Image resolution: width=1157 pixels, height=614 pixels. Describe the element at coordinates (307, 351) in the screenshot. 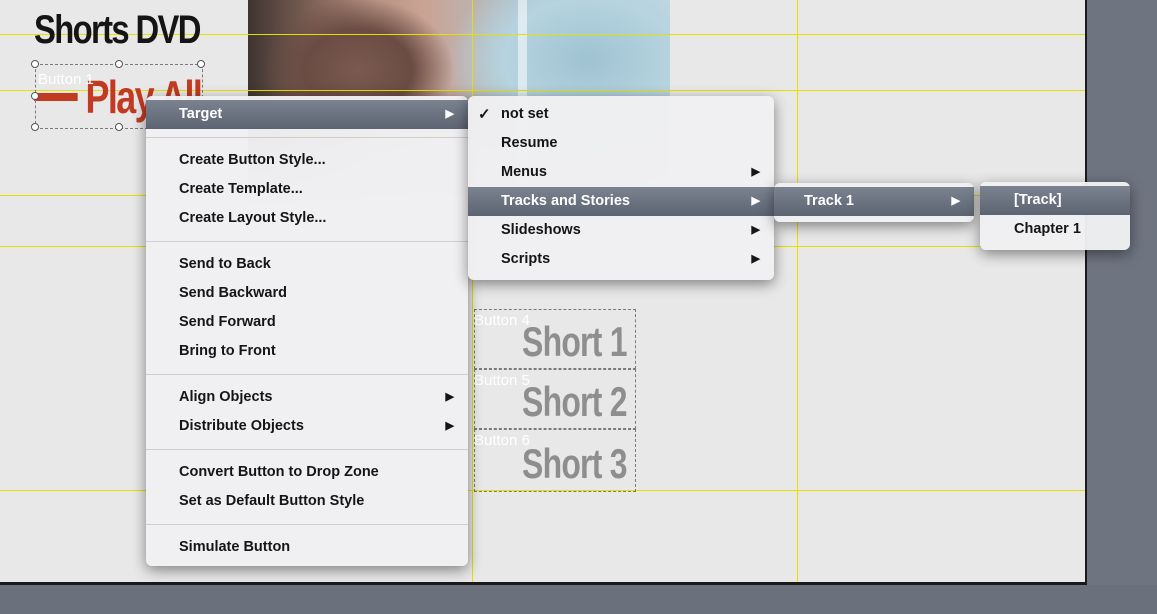

I see `menu-item-bring-to-front: Bring to Front` at that location.